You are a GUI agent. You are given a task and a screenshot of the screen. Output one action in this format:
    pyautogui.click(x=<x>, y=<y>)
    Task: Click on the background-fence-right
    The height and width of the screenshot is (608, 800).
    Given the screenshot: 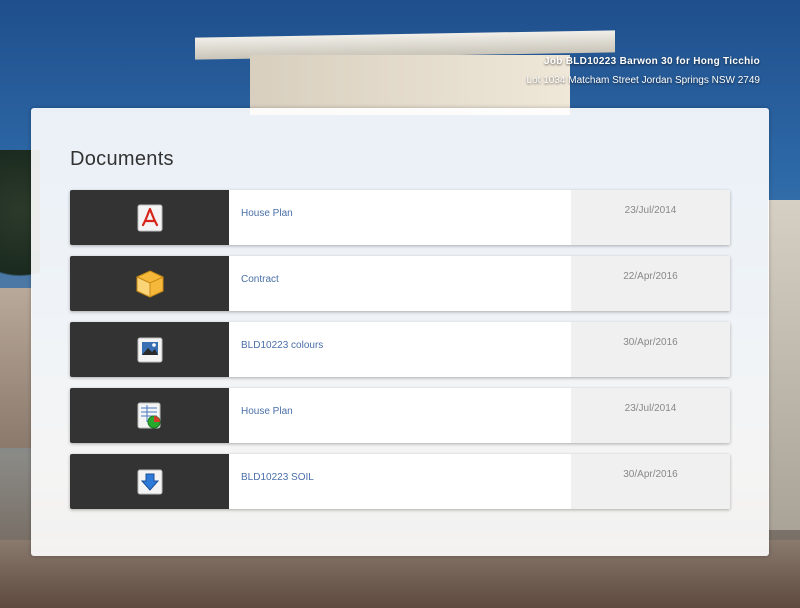 What is the action you would take?
    pyautogui.click(x=784, y=365)
    